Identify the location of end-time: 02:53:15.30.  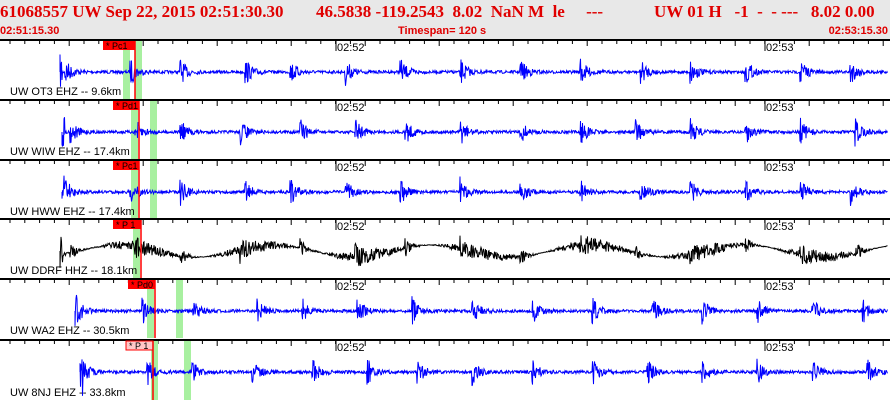
(858, 31).